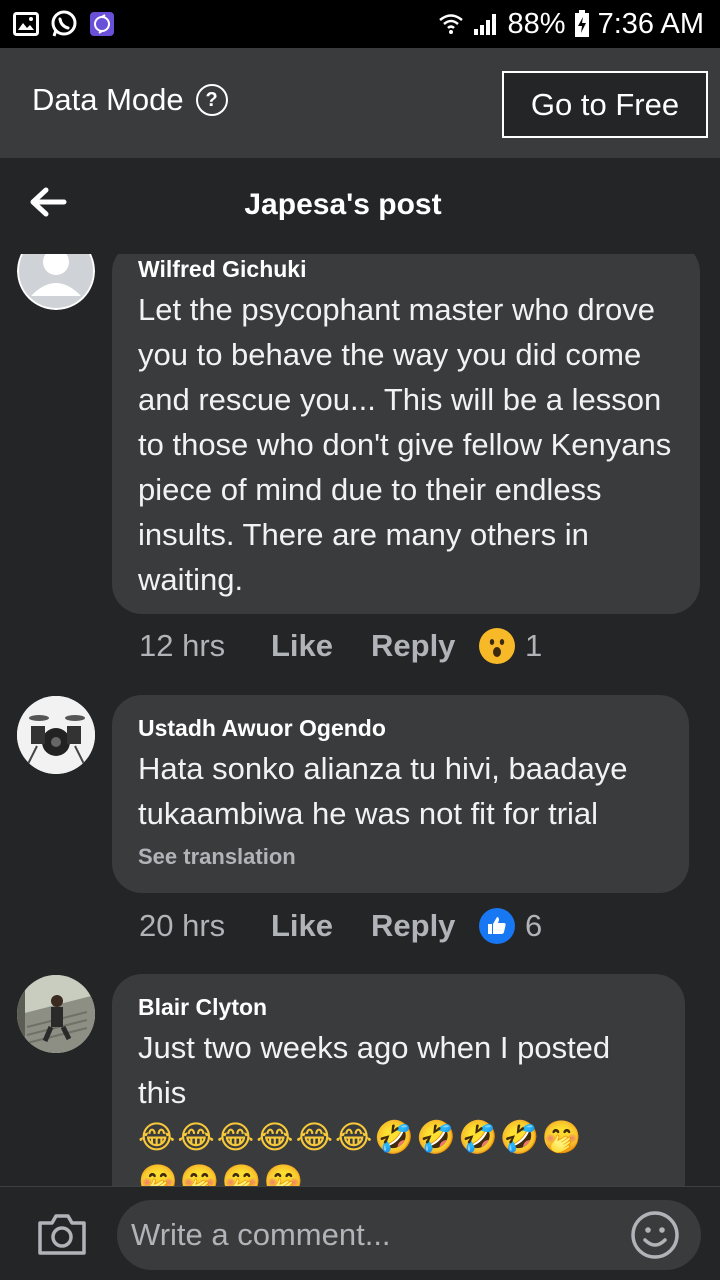  Describe the element at coordinates (650, 24) in the screenshot. I see `clock: 7:36 AM` at that location.